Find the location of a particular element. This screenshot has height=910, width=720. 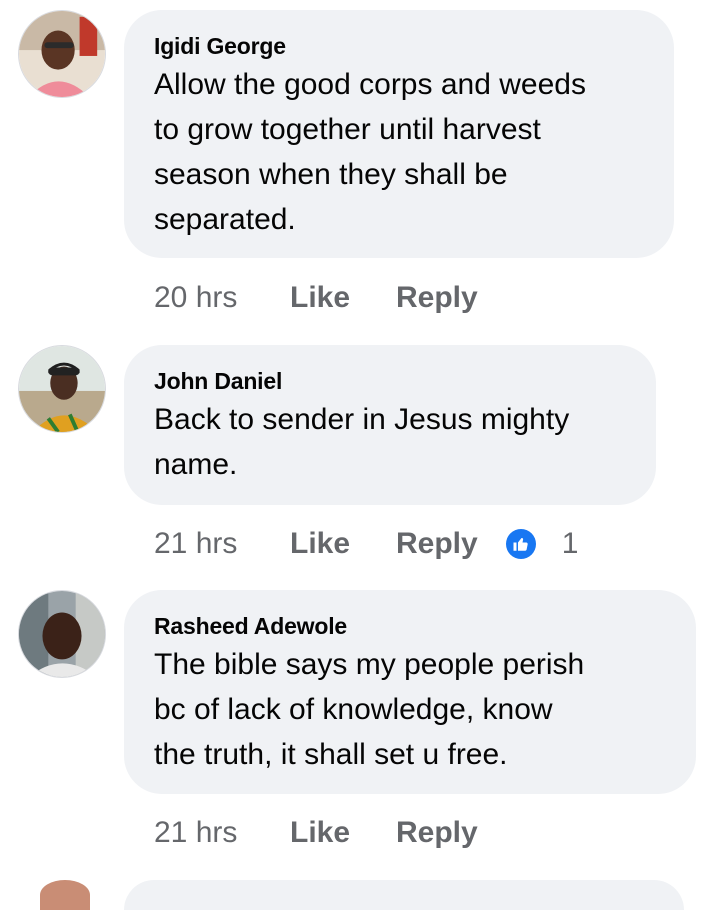

comment-author: John Daniel is located at coordinates (391, 381).